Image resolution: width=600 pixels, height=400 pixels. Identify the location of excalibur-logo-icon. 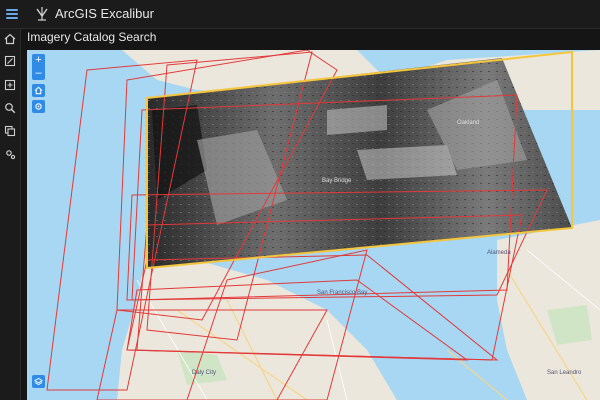
(42, 14).